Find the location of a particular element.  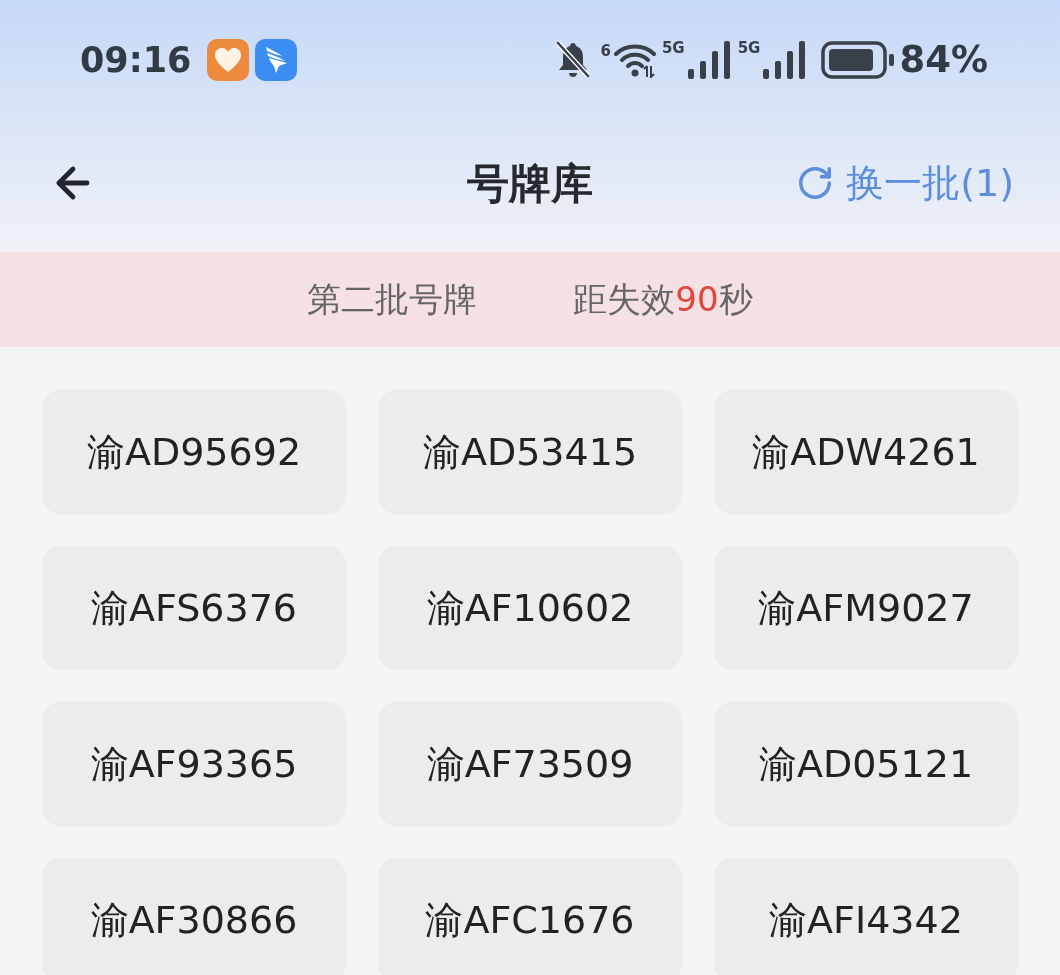

wifi-icon is located at coordinates (634, 60).